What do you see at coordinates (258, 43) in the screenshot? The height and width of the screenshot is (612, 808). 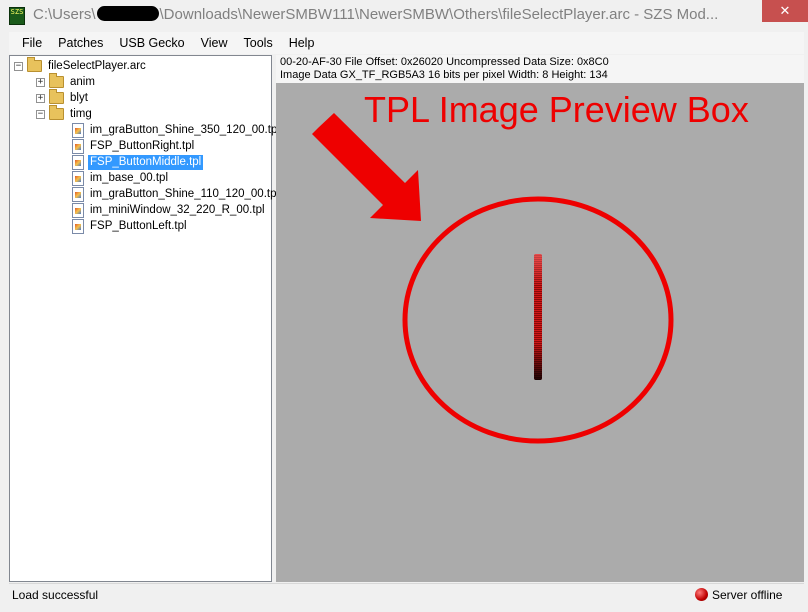 I see `menu-tools: Tools` at bounding box center [258, 43].